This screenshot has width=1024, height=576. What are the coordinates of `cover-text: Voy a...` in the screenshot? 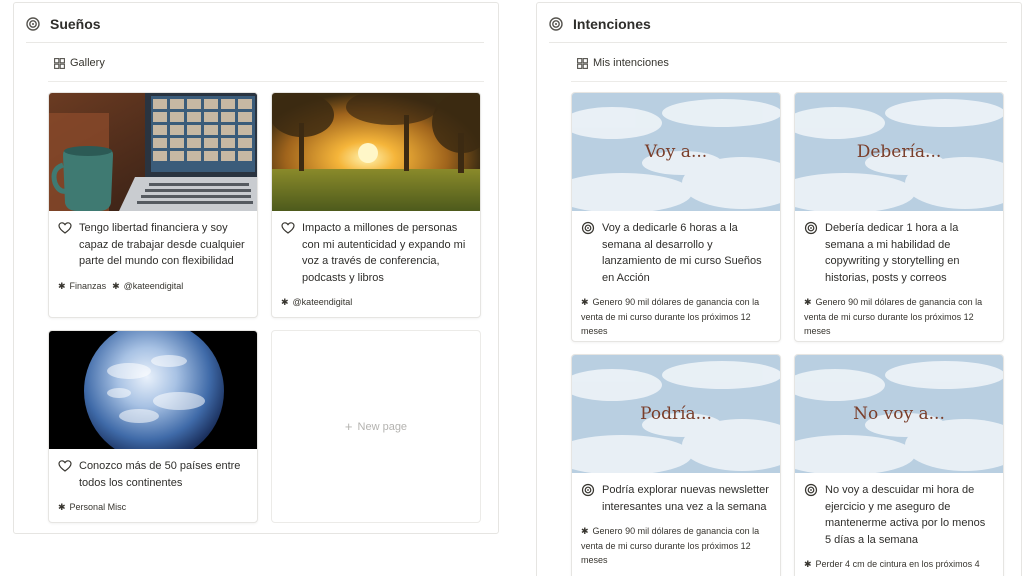 It's located at (676, 152).